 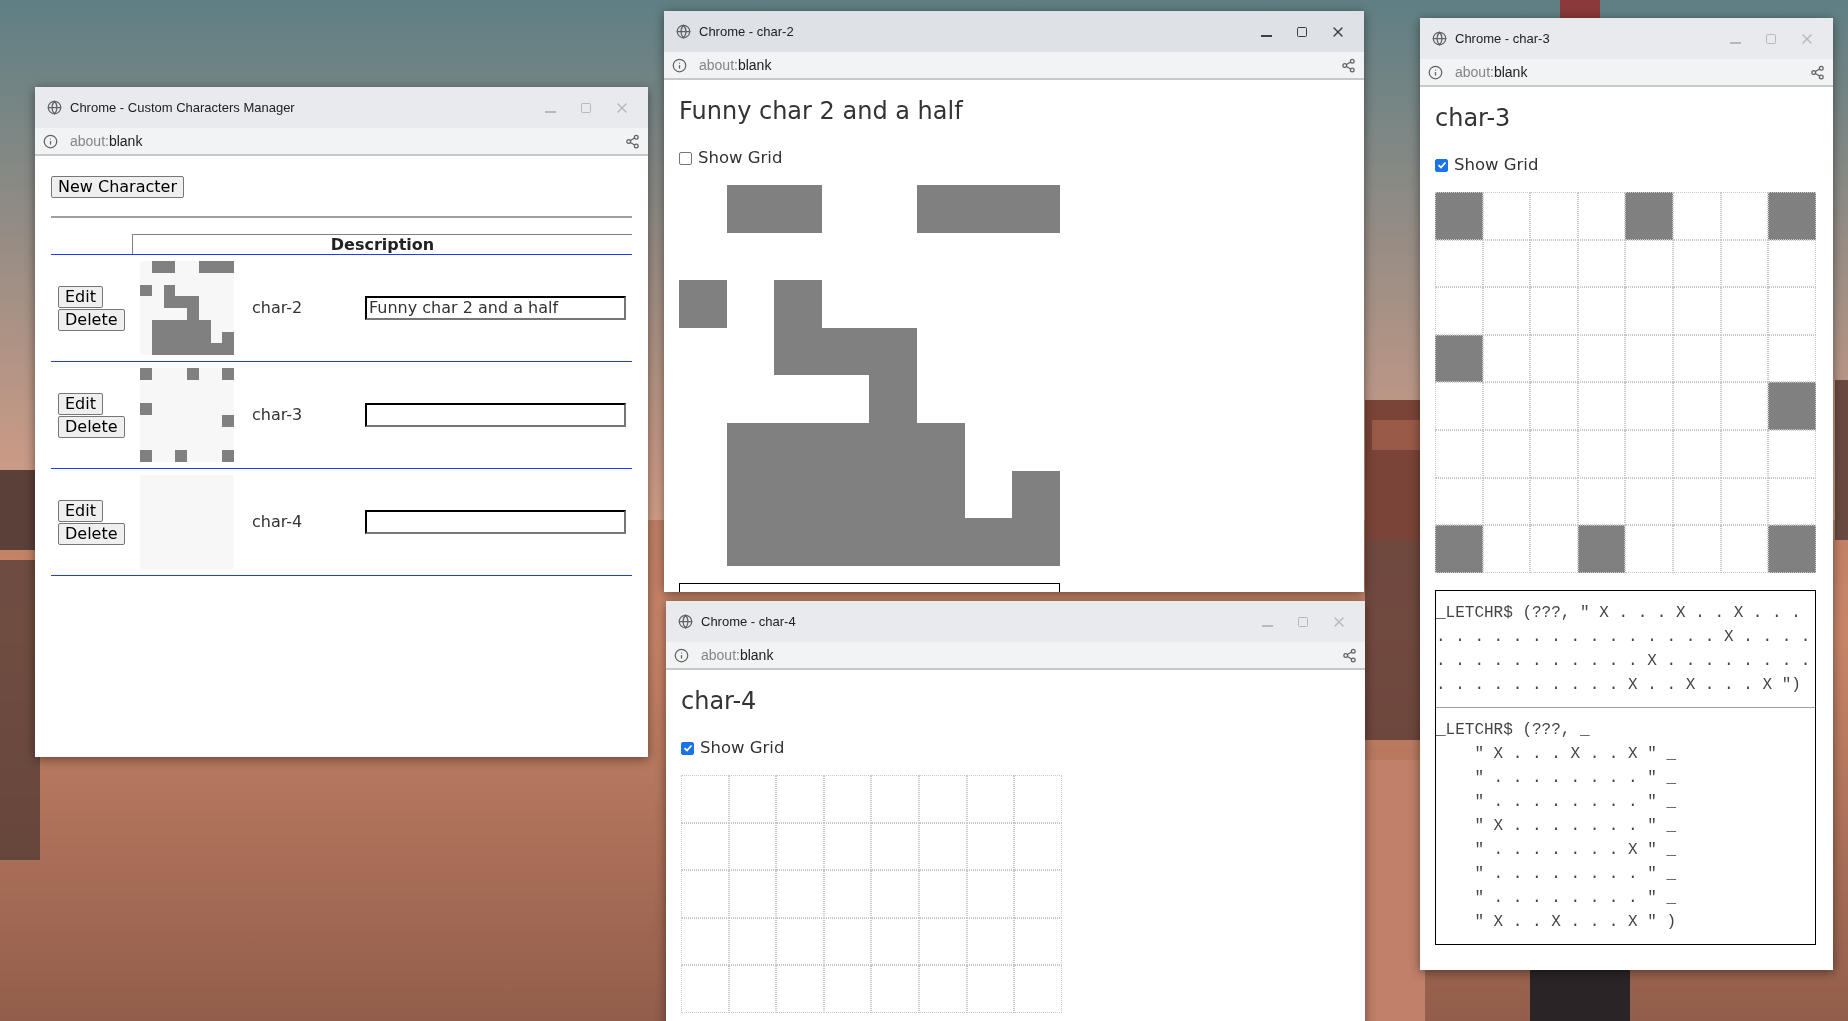 What do you see at coordinates (495, 308) in the screenshot?
I see `description-field: Funny char 2 and a half` at bounding box center [495, 308].